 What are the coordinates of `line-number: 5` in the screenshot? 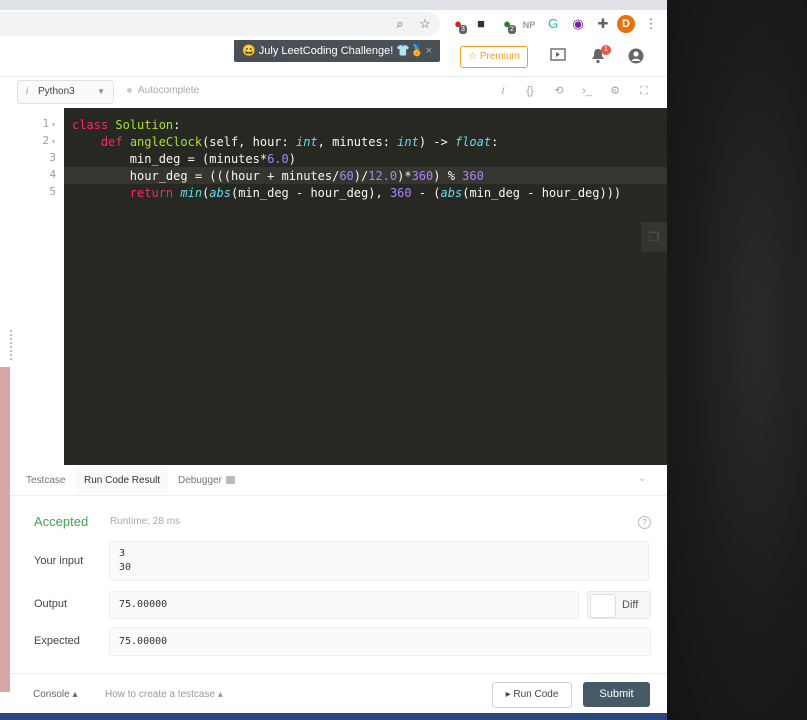 It's located at (52, 191).